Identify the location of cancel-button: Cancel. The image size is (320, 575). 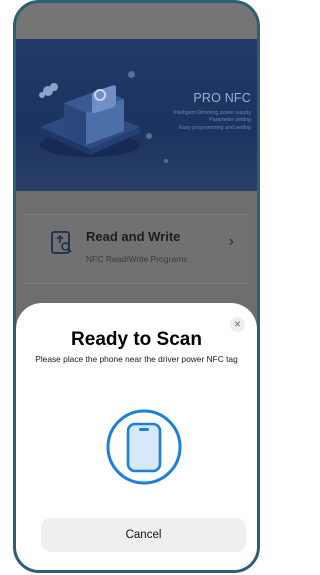
(143, 535).